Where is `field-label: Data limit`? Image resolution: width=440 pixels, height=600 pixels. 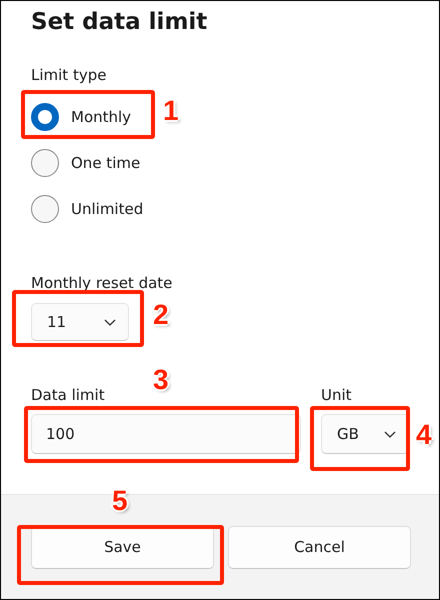 field-label: Data limit is located at coordinates (68, 395).